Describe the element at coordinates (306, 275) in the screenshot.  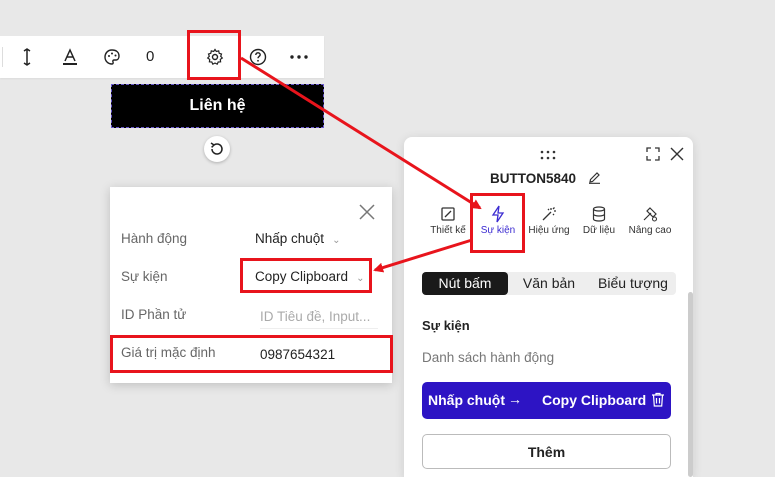
I see `highlight-event-field-box` at that location.